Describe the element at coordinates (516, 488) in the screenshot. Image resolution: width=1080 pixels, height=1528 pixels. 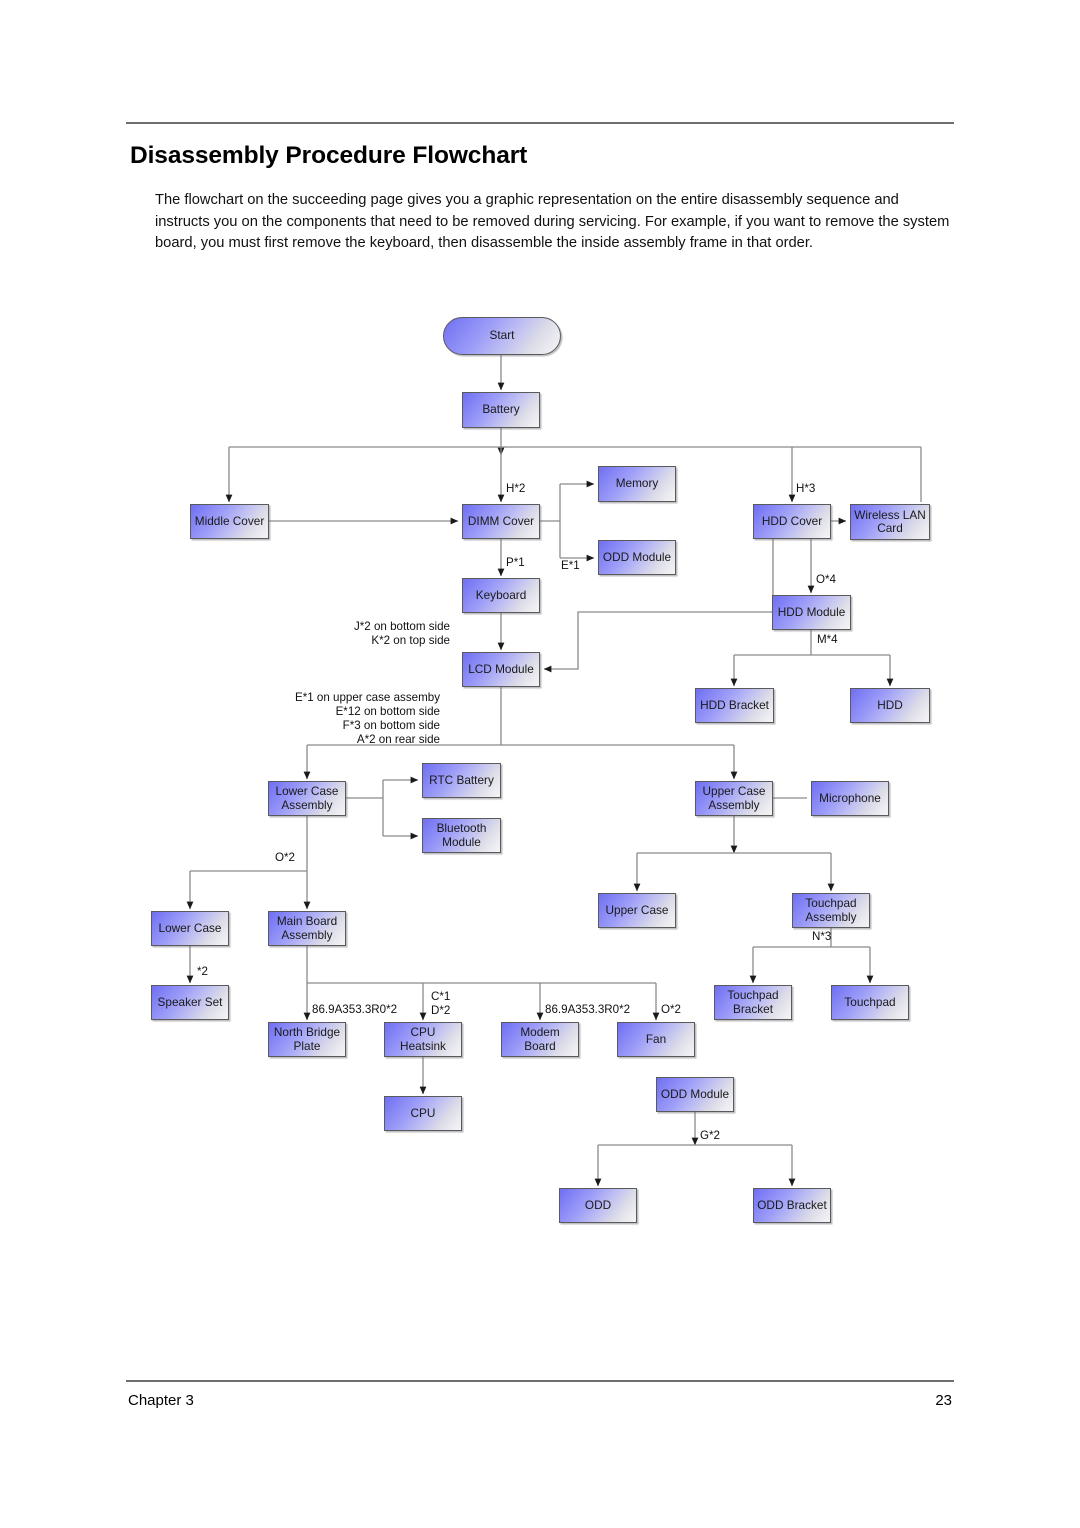
I see `flow-edge-label-lbl-h2: H*2` at that location.